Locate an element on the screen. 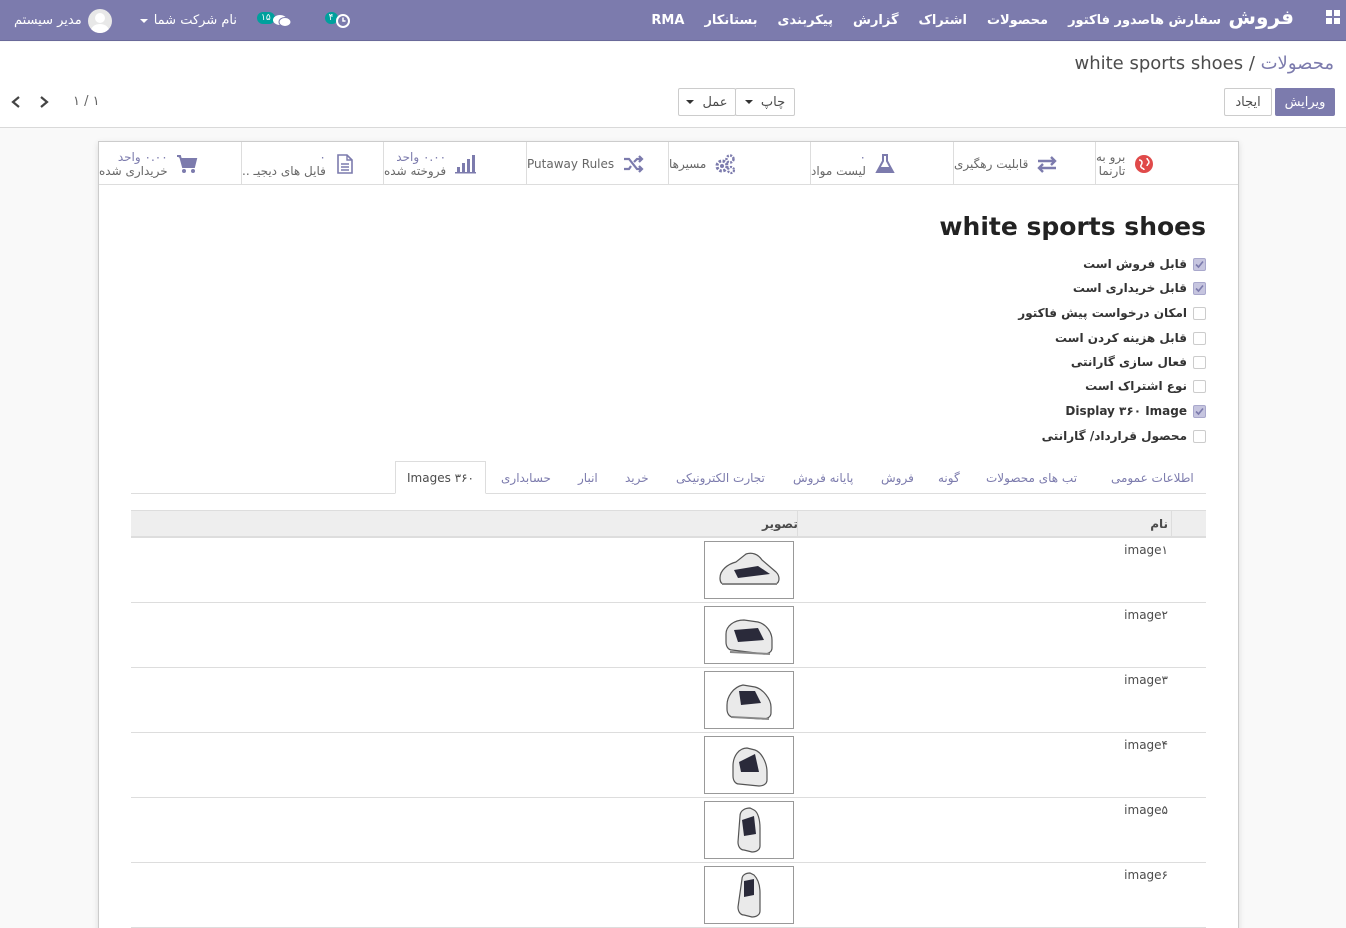  menu-orders: سفارش ها is located at coordinates (1185, 20).